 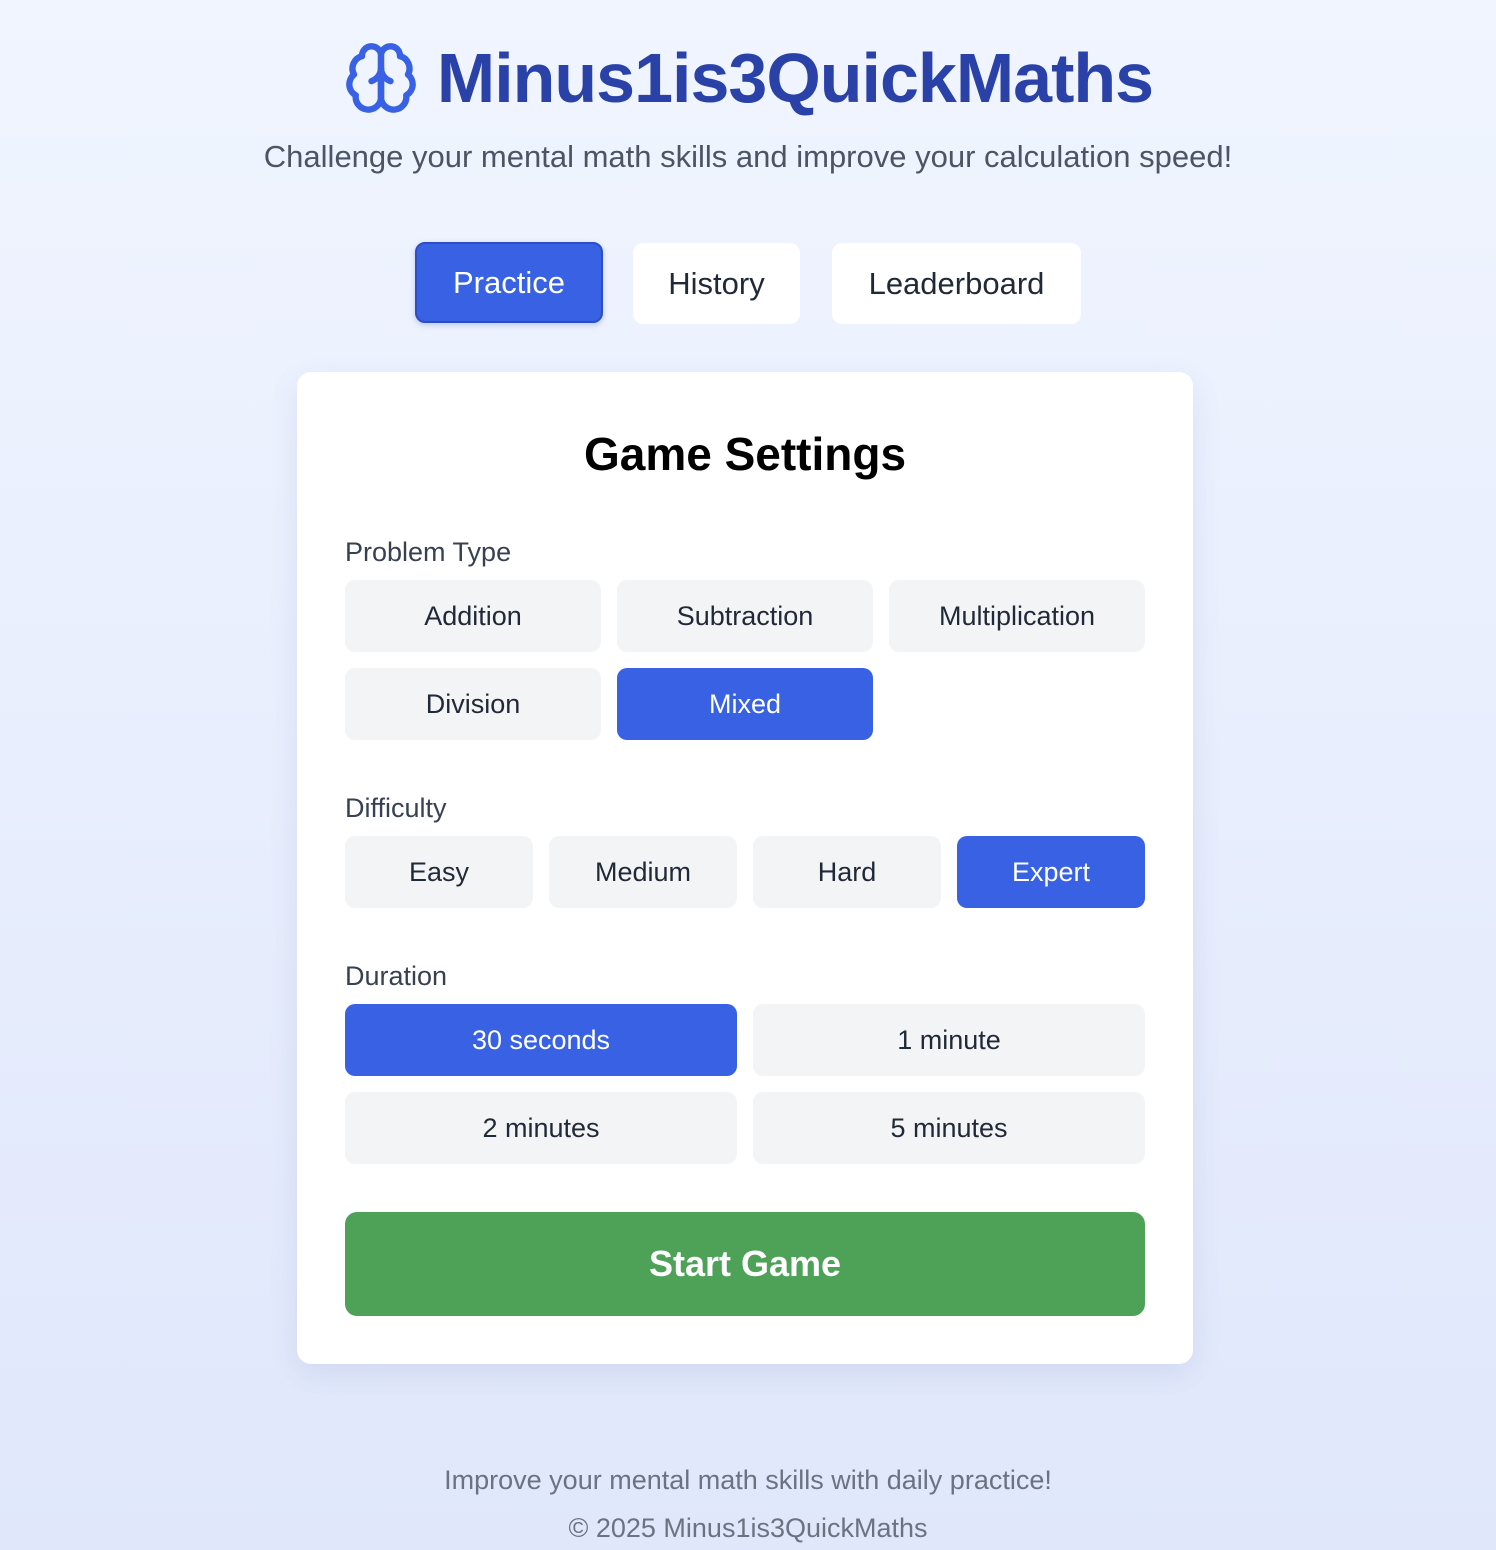 I want to click on problem-type-mixed: Mixed, so click(x=745, y=704).